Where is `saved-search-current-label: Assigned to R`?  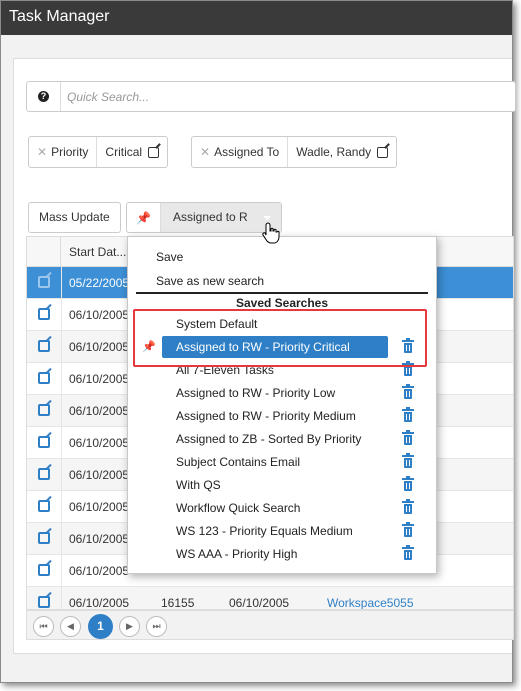 saved-search-current-label: Assigned to R is located at coordinates (210, 217).